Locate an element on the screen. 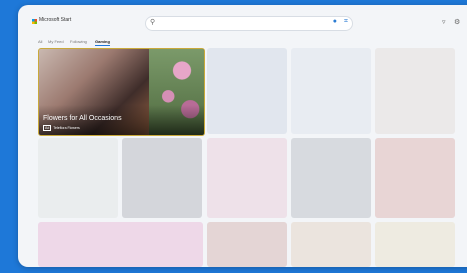 Image resolution: width=467 pixels, height=273 pixels. brand-name: Microsoft Start is located at coordinates (55, 20).